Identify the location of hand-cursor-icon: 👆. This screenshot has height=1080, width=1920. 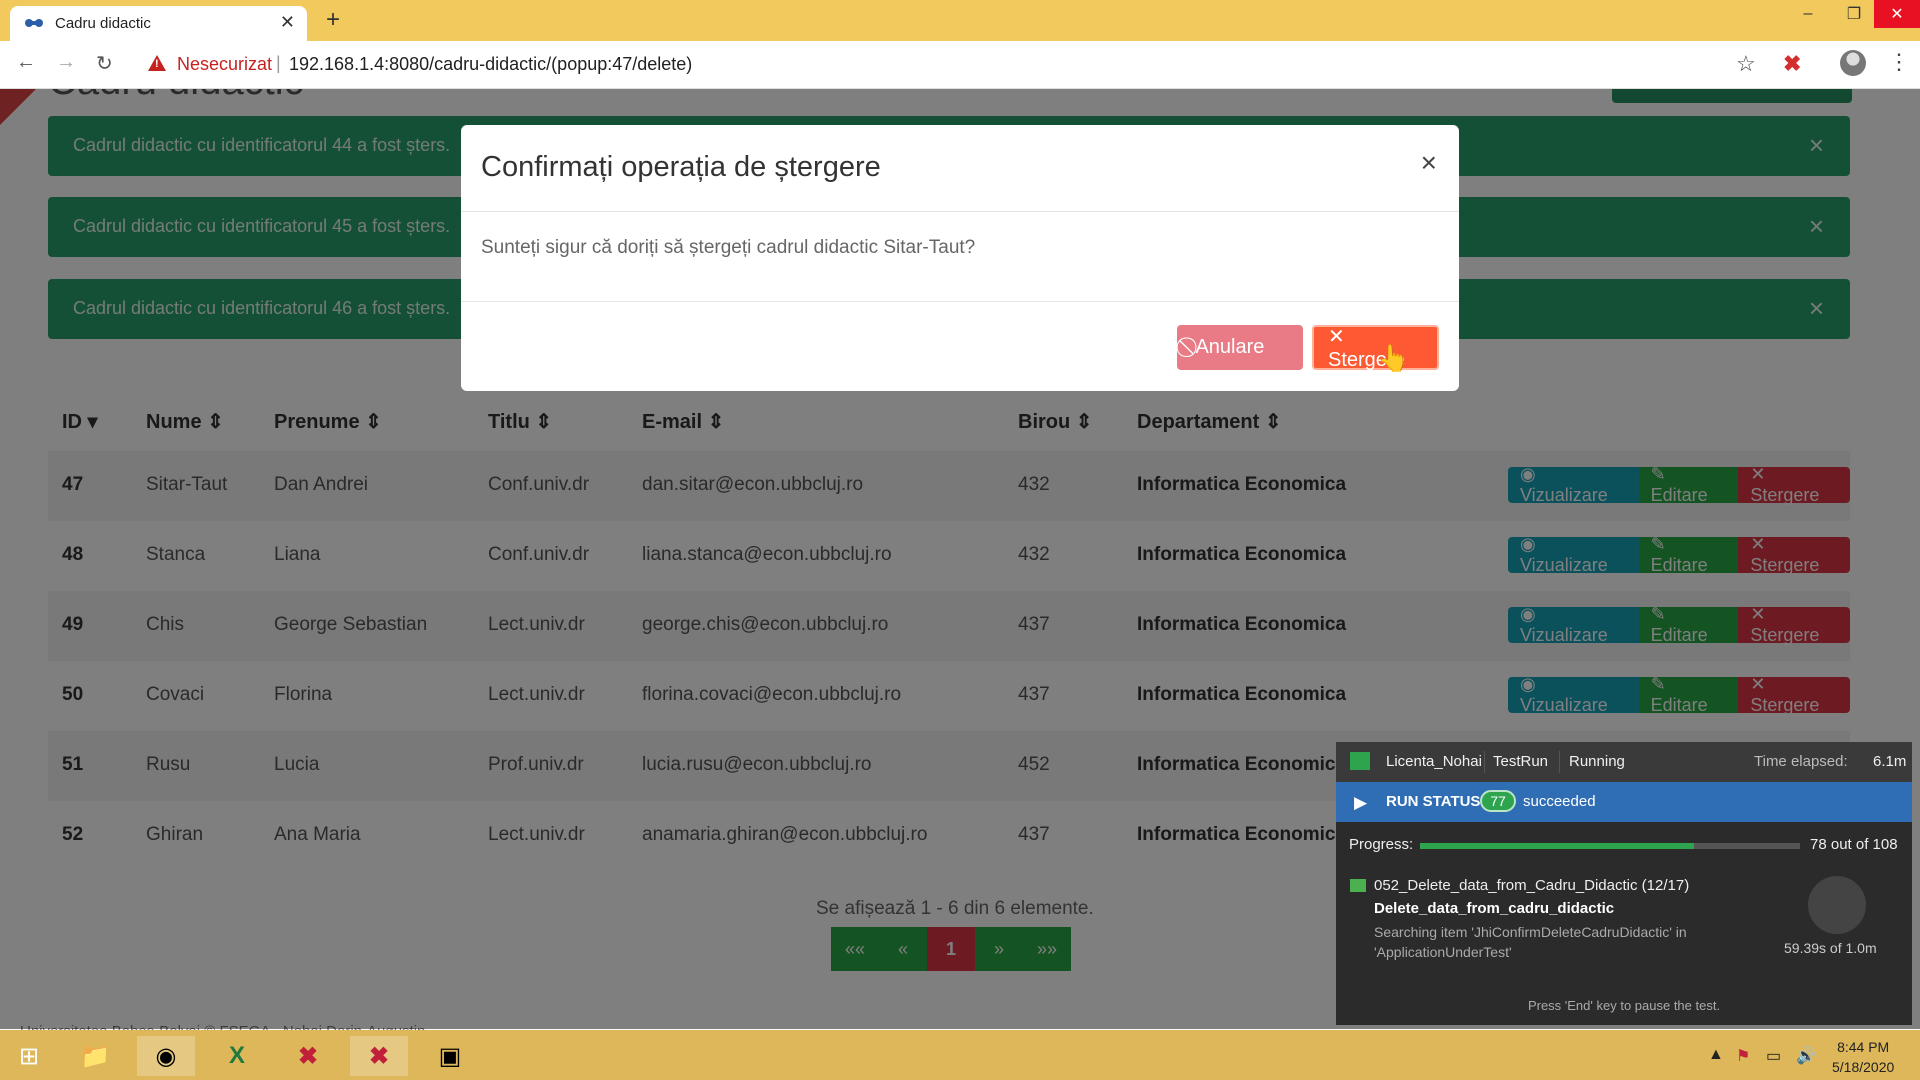
(1393, 358).